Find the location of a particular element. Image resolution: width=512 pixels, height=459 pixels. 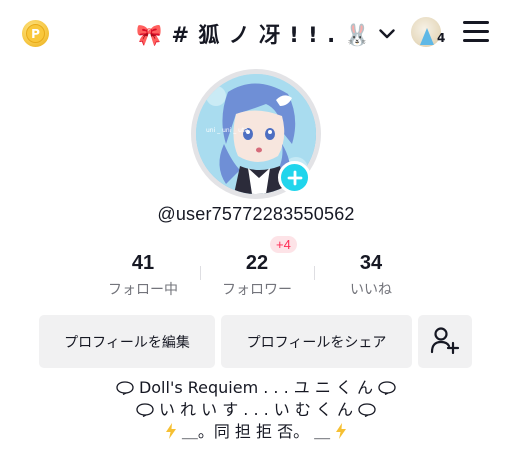

bio-line-2: い れ い す . . . い む く ん is located at coordinates (256, 410).